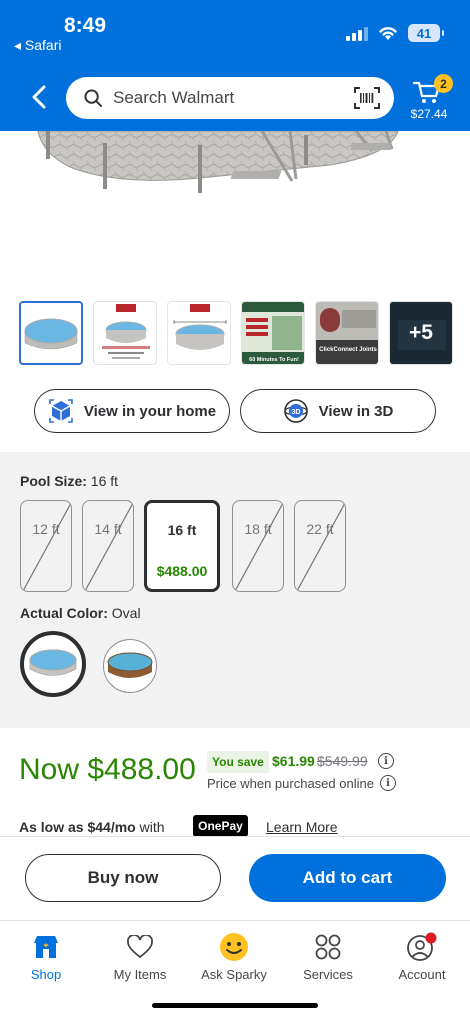 The height and width of the screenshot is (1020, 470). What do you see at coordinates (235, 878) in the screenshot?
I see `sticky-action-bar: Buy now Add to cart` at bounding box center [235, 878].